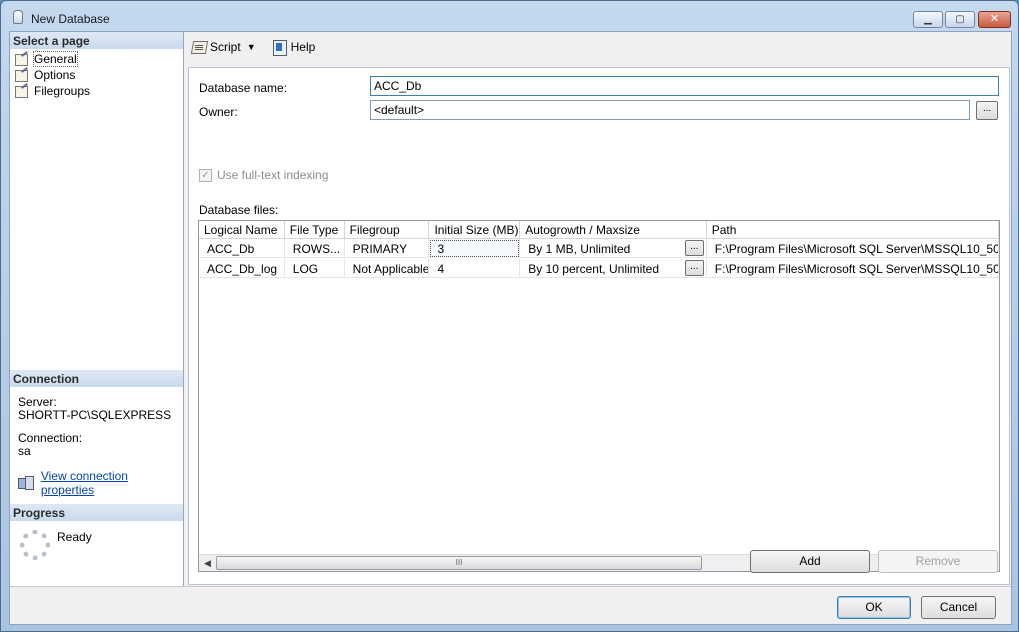 This screenshot has height=632, width=1019. What do you see at coordinates (98, 438) in the screenshot?
I see `connection-label: Connection:` at bounding box center [98, 438].